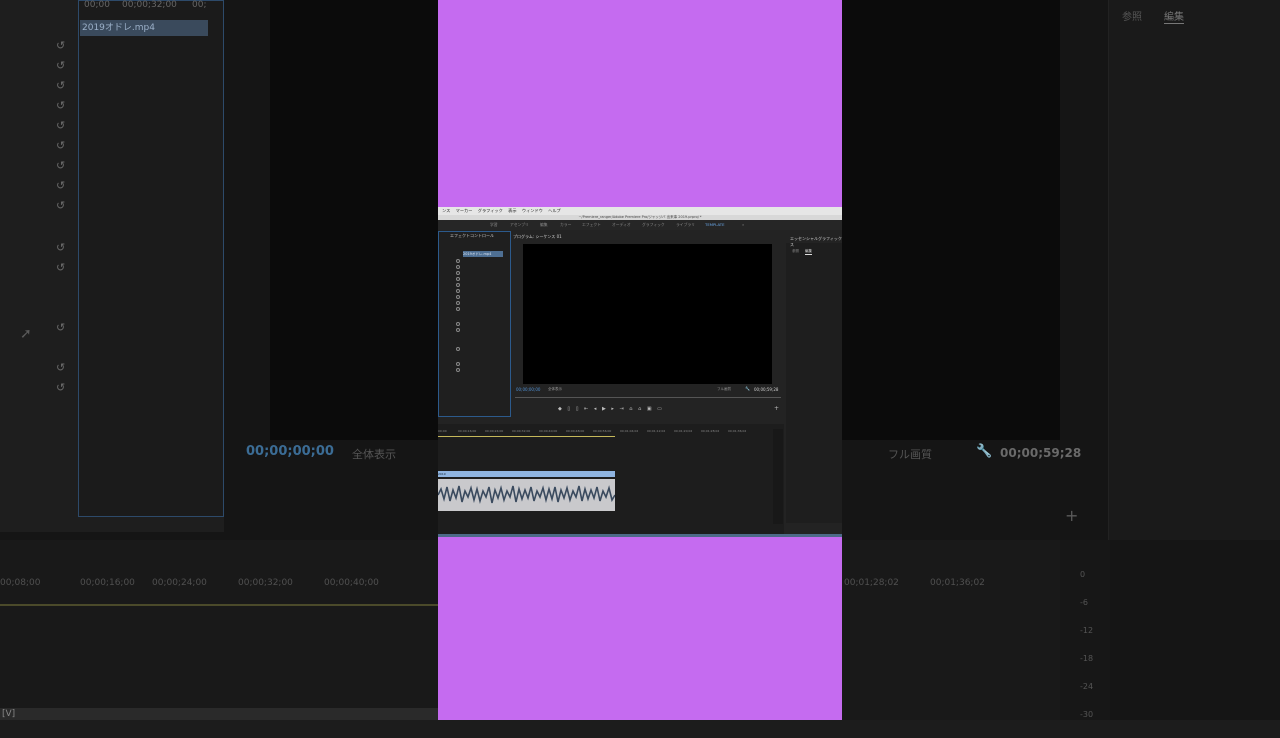  Describe the element at coordinates (528, 389) in the screenshot. I see `program-timecode: 00;00;00;00` at that location.